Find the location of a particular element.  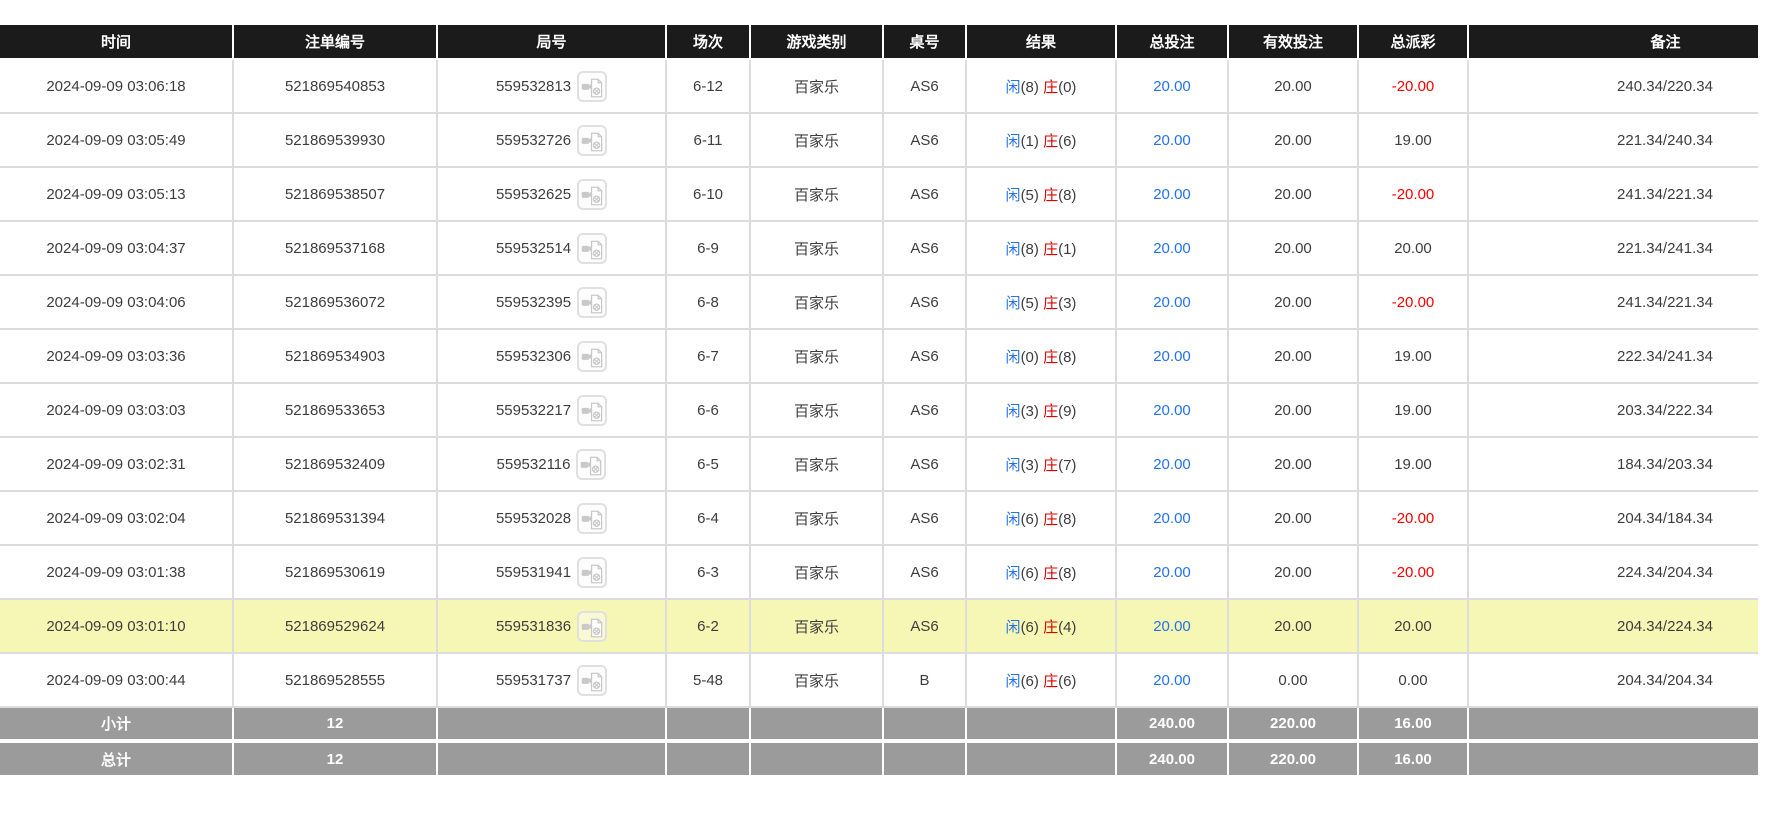

cell-result: 闲(6) 庄(8) is located at coordinates (1041, 572).